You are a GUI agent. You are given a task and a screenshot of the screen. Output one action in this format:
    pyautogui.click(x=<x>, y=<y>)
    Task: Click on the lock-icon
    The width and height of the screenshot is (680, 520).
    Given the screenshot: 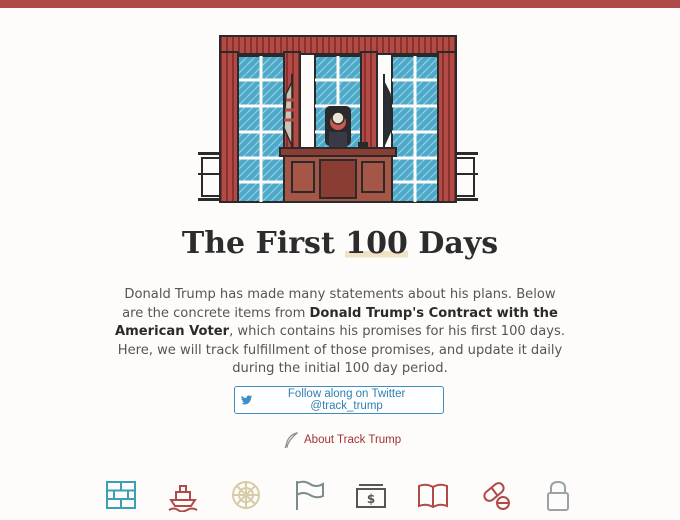 What is the action you would take?
    pyautogui.click(x=558, y=495)
    